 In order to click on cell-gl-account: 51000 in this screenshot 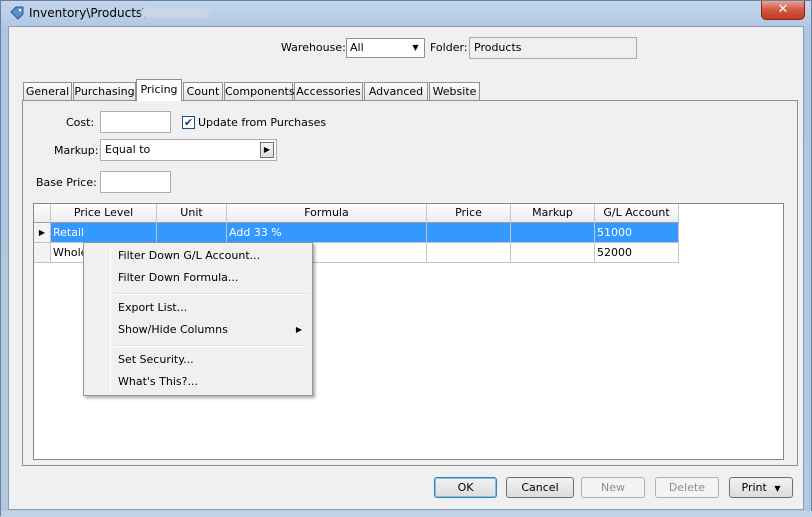, I will do `click(637, 233)`.